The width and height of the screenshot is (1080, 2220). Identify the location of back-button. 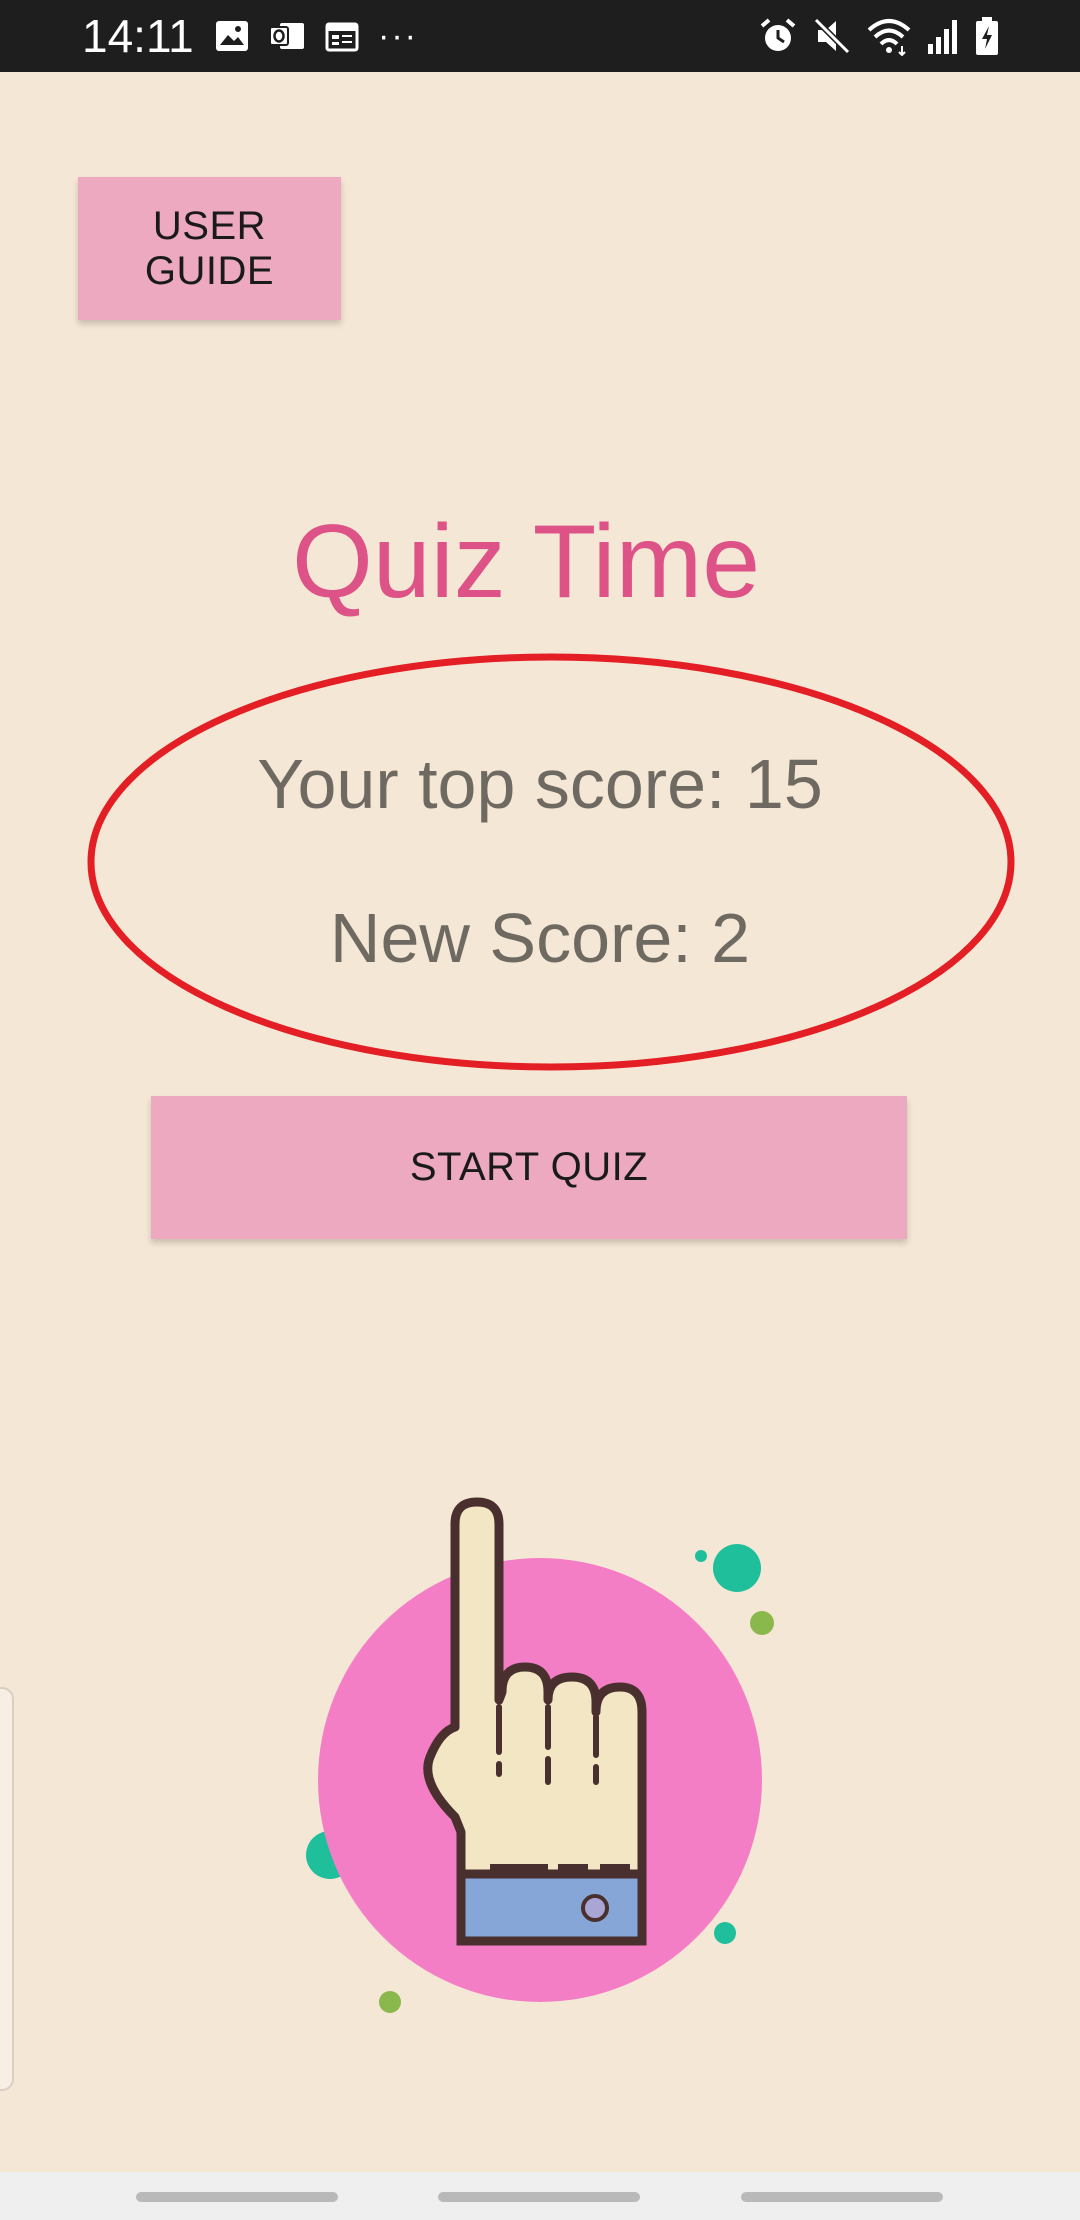
(842, 2197).